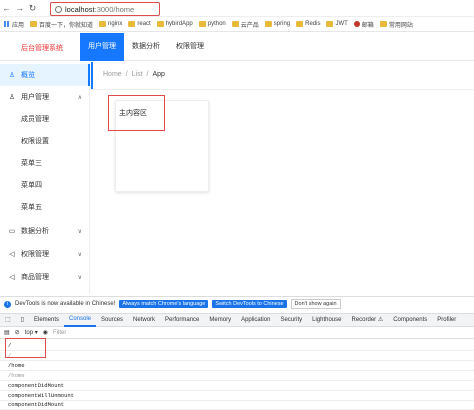 The width and height of the screenshot is (474, 410). I want to click on bookmark-react: react, so click(139, 24).